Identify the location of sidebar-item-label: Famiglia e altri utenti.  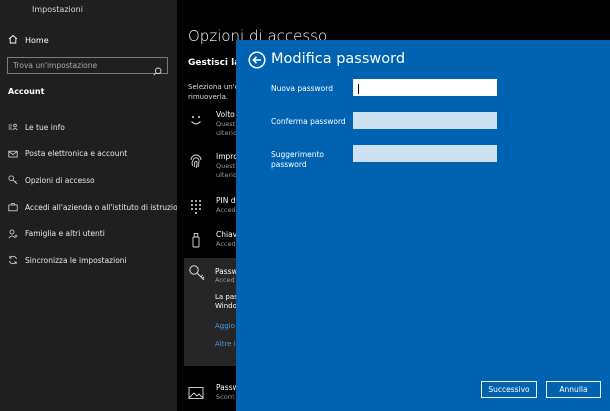
(65, 234).